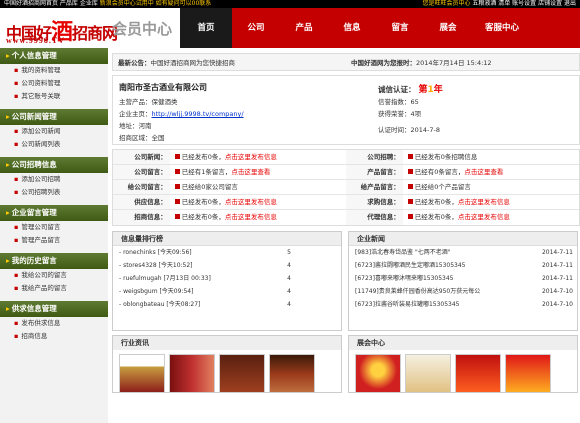  What do you see at coordinates (463, 291) in the screenshot?
I see `list-item: [11749]贵良莱蜂仟园香份高达950万获元每公 2014-7-10` at bounding box center [463, 291].